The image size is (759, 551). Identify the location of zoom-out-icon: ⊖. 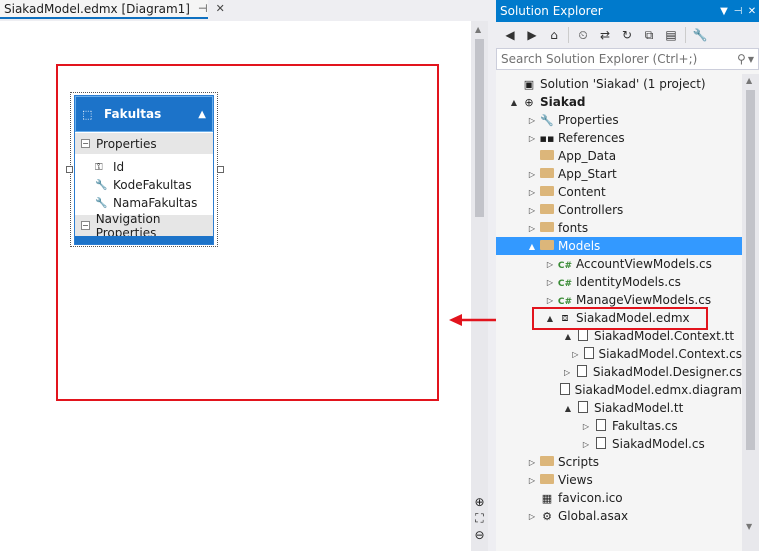
(479, 535).